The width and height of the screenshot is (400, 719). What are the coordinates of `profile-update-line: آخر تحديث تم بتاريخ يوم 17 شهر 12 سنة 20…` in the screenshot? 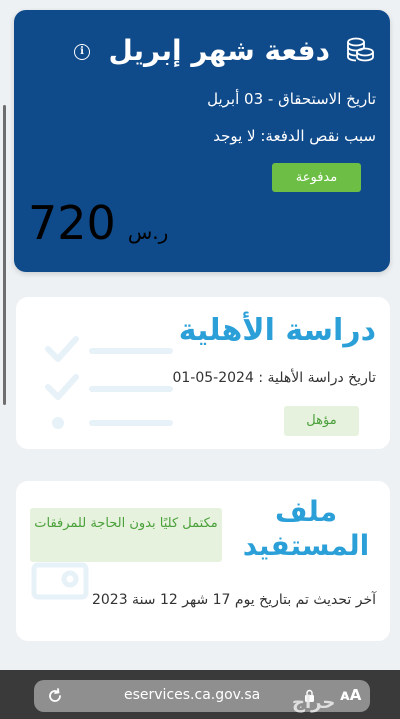 It's located at (233, 600).